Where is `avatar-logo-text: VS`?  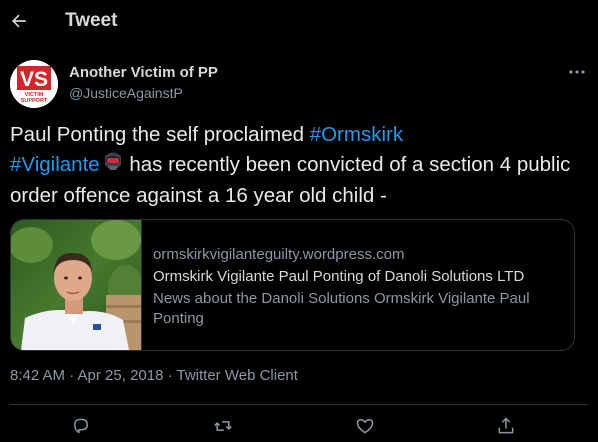
avatar-logo-text: VS is located at coordinates (34, 79).